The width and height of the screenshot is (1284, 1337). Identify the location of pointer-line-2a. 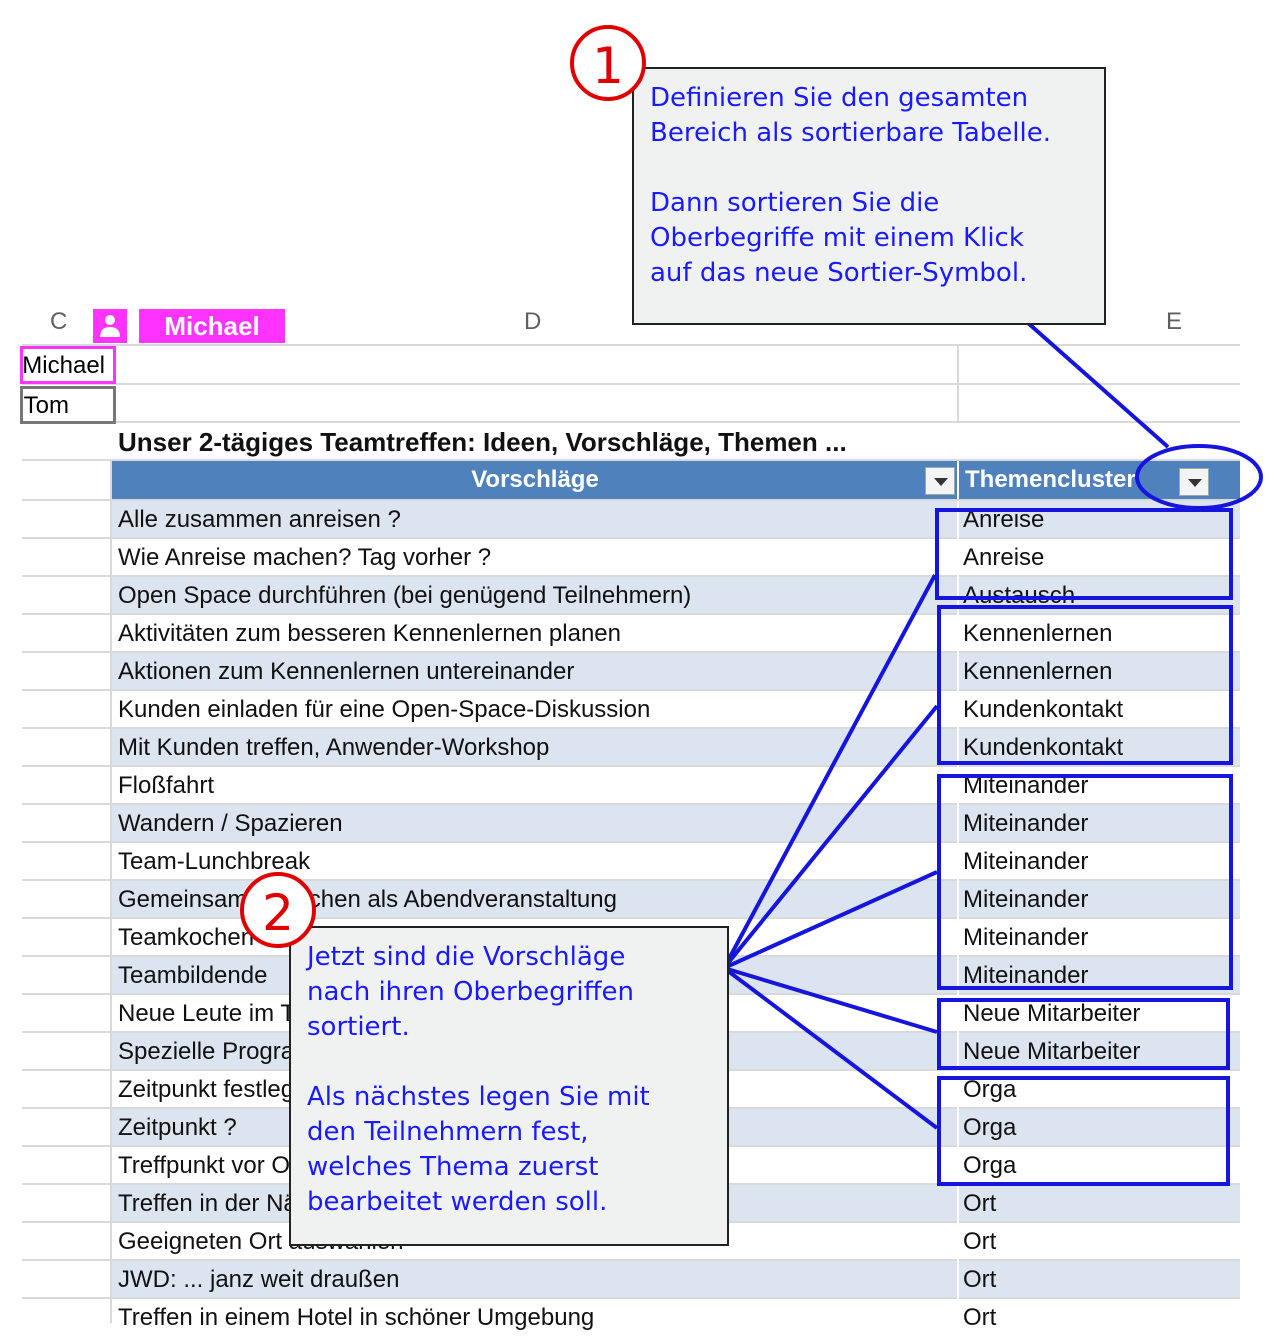
(829, 771).